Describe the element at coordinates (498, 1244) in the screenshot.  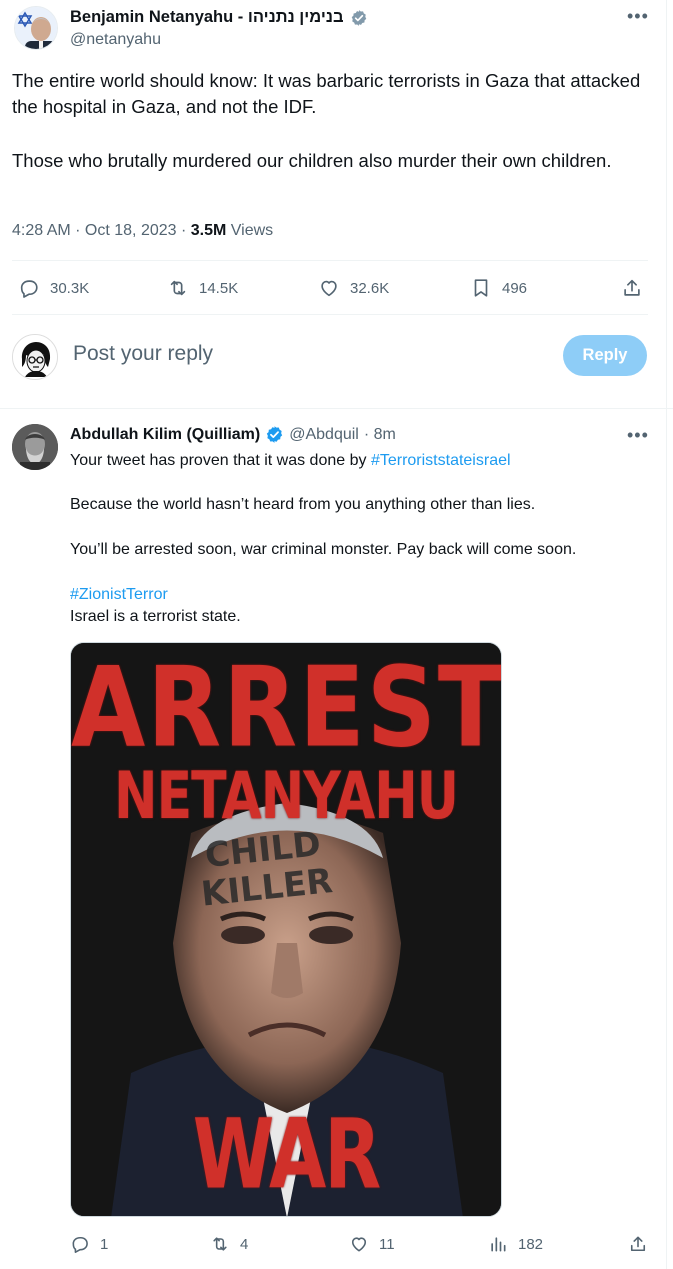
I see `analytics-icon` at that location.